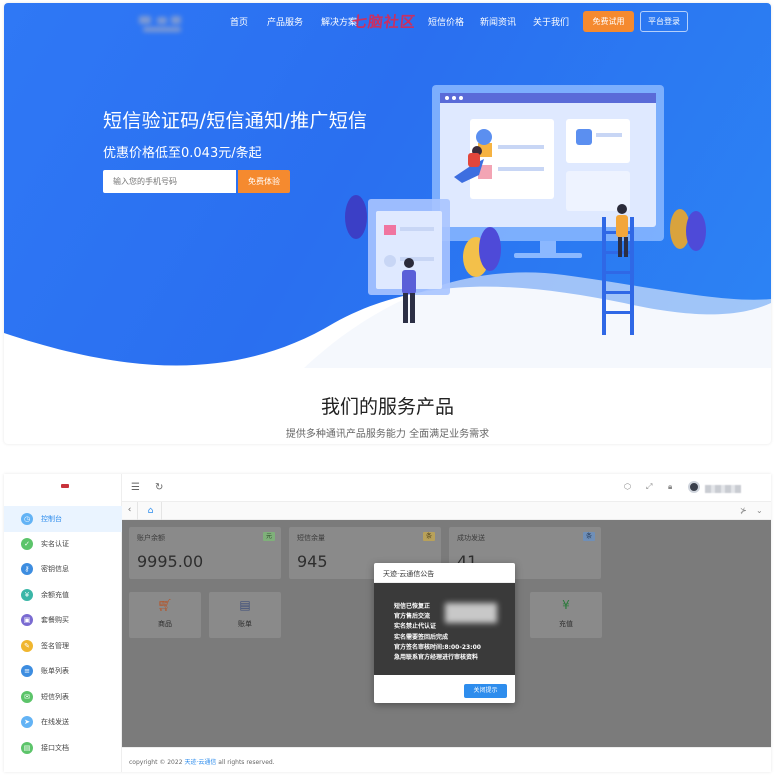 The height and width of the screenshot is (776, 776). Describe the element at coordinates (165, 624) in the screenshot. I see `quick-link-label: 商品` at that location.